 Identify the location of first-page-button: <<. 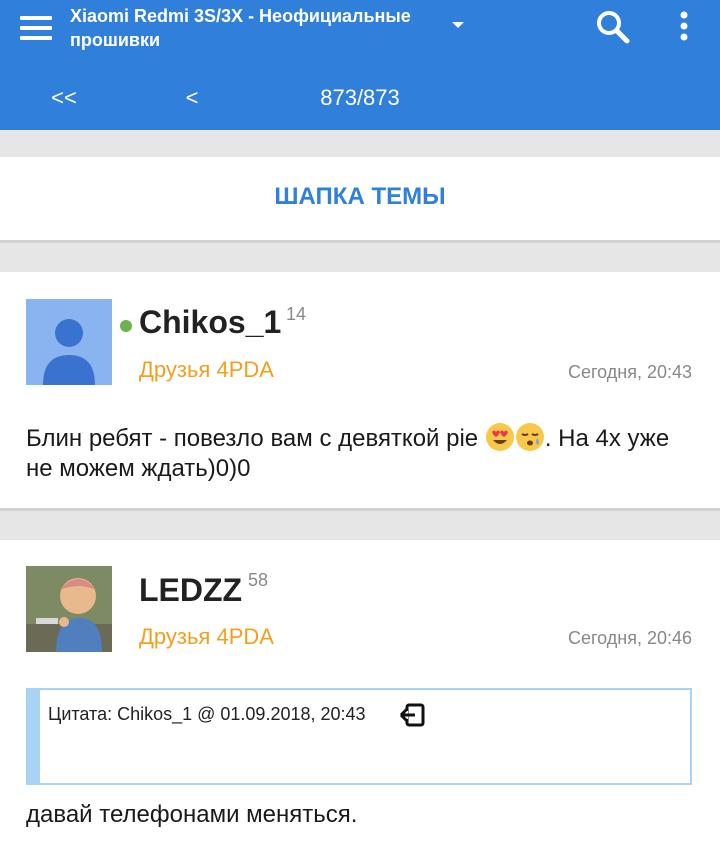
(64, 98).